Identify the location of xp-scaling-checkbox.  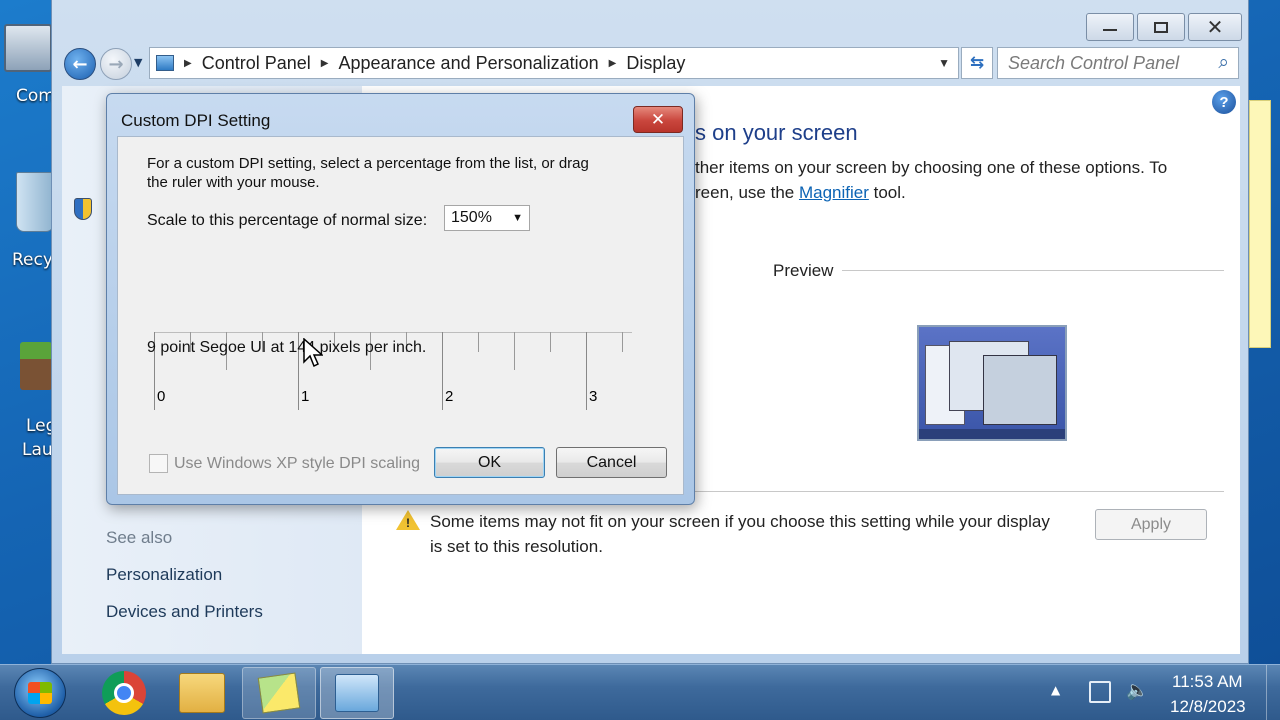
(158, 463).